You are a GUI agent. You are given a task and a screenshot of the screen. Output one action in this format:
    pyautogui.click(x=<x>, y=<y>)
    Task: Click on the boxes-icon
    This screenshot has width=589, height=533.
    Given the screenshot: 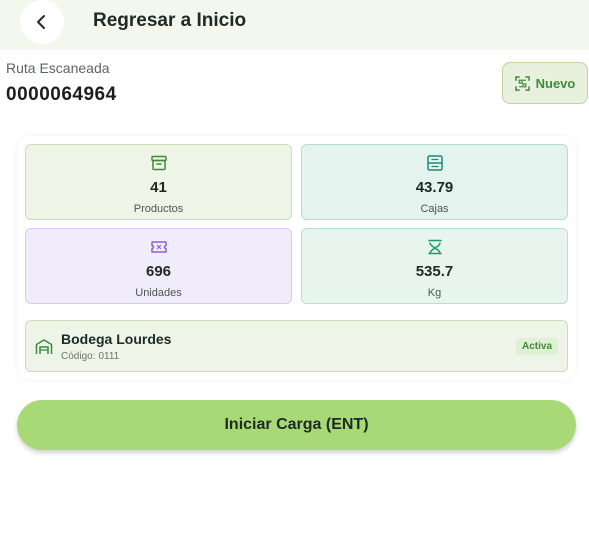 What is the action you would take?
    pyautogui.click(x=434, y=163)
    